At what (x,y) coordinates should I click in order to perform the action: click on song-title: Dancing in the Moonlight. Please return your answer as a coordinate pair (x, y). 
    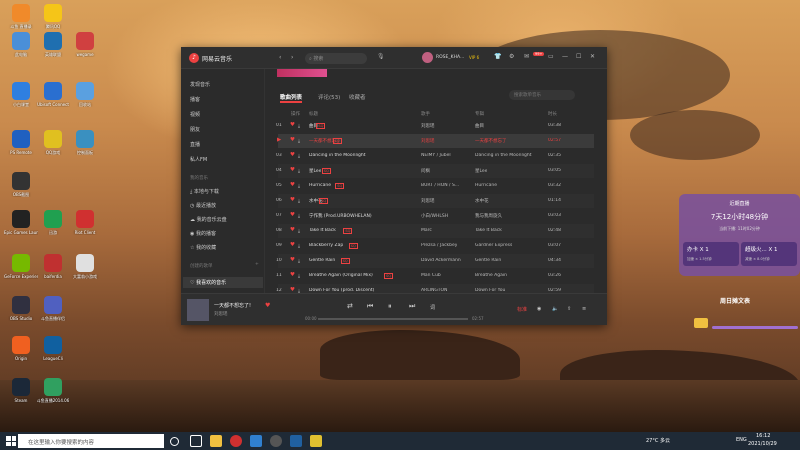
    Looking at the image, I should click on (337, 155).